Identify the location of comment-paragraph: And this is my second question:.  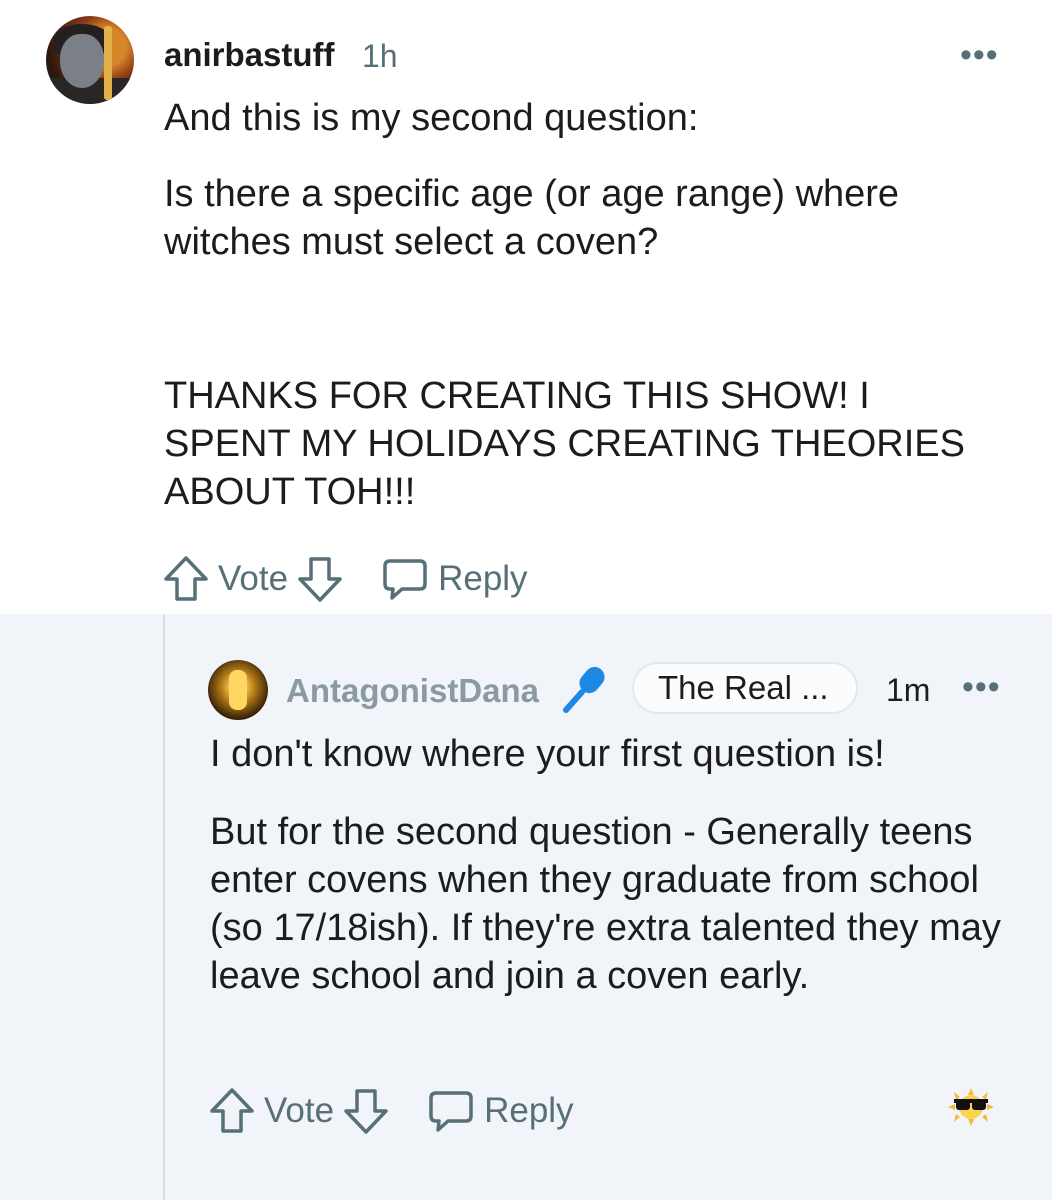
(431, 118).